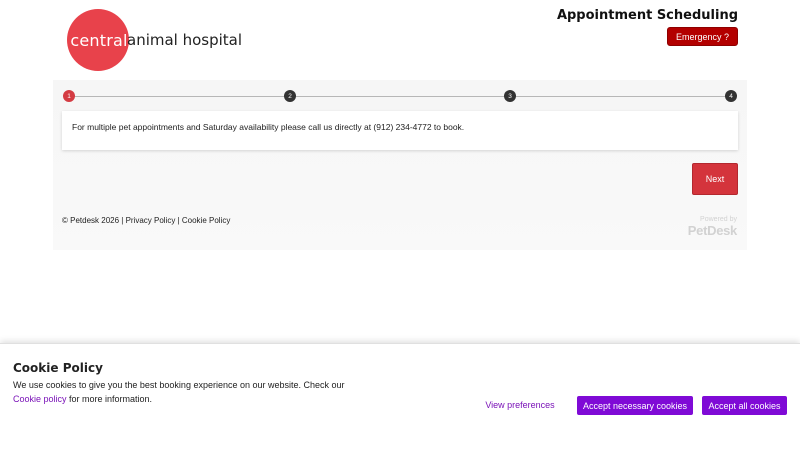 The height and width of the screenshot is (450, 800). I want to click on logo-circle: central, so click(98, 40).